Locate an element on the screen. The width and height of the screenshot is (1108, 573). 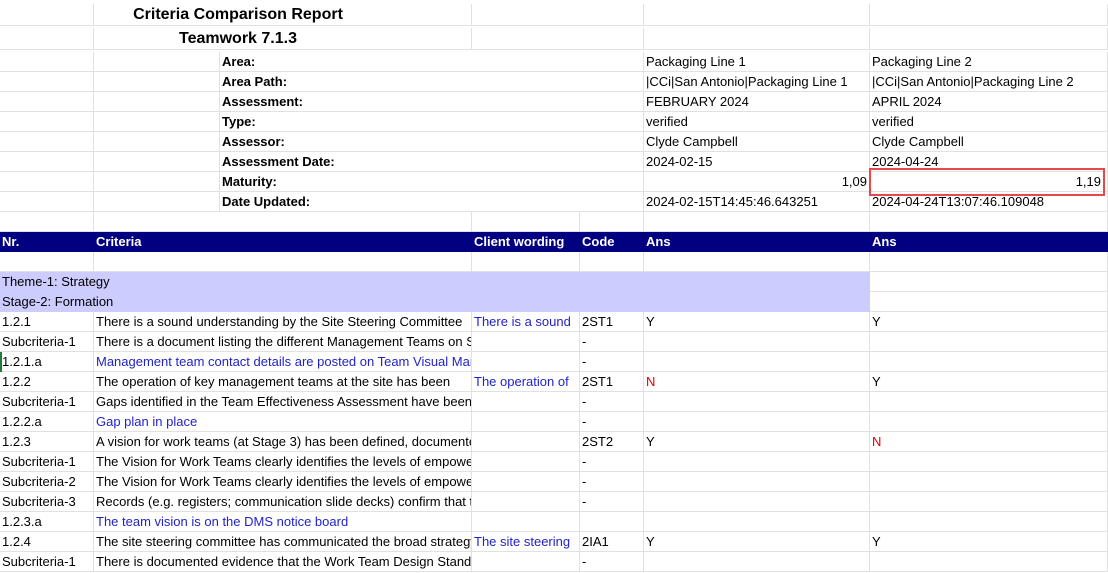
row-answer-2: N is located at coordinates (989, 442).